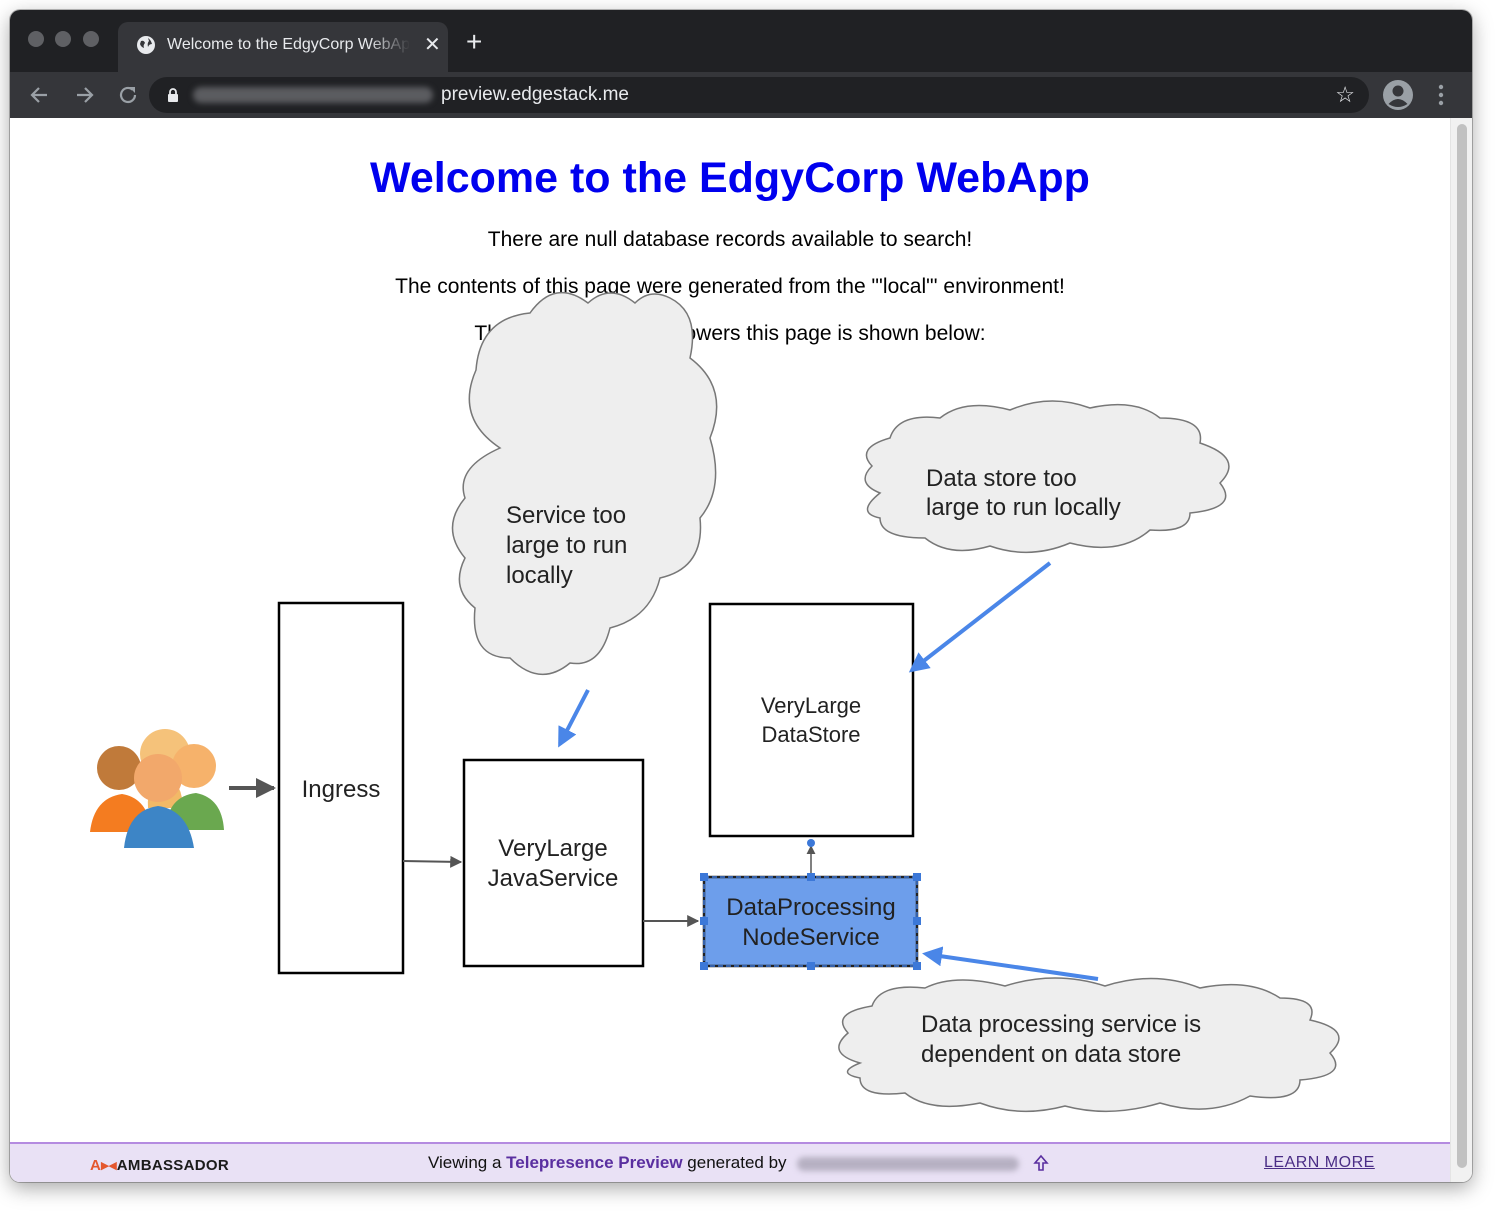  What do you see at coordinates (759, 95) in the screenshot?
I see `address-bar: preview.edgestack.me ☆` at bounding box center [759, 95].